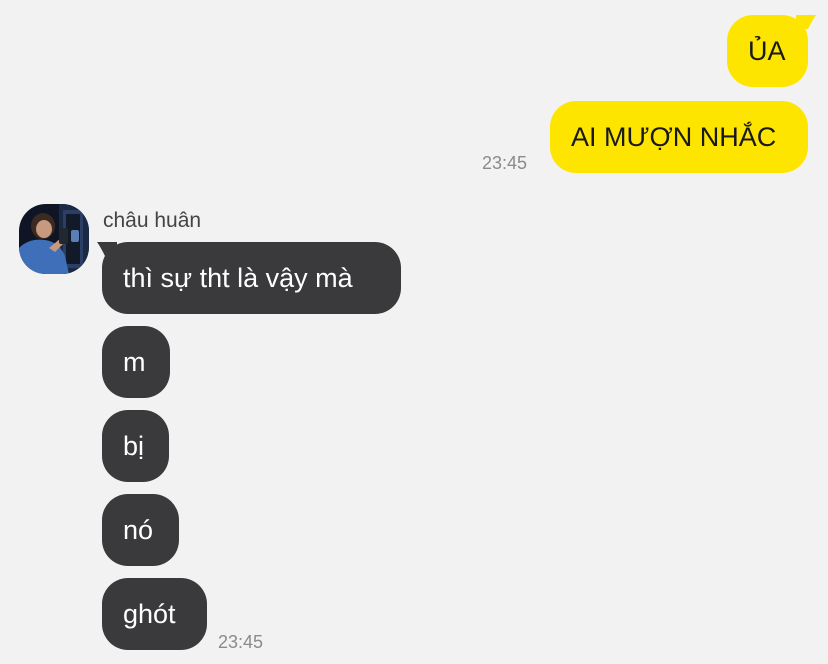 The width and height of the screenshot is (828, 664). I want to click on incoming-message-bubble: m, so click(136, 362).